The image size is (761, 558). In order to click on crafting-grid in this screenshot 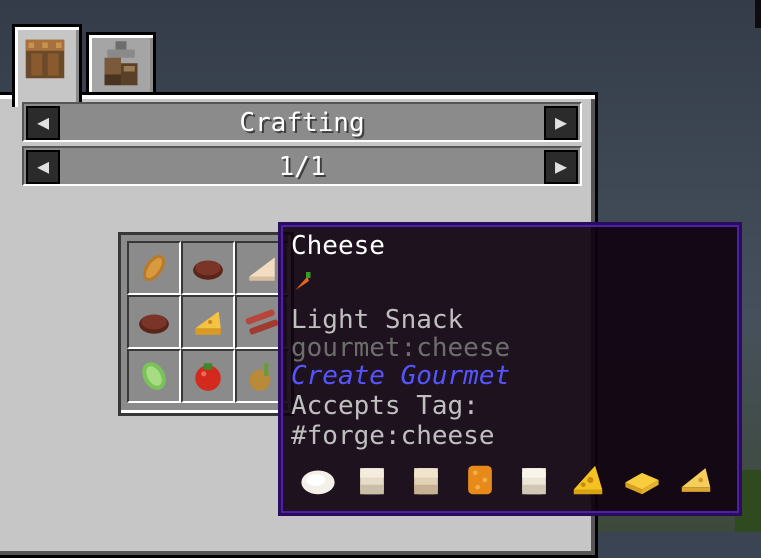, I will do `click(206, 324)`.